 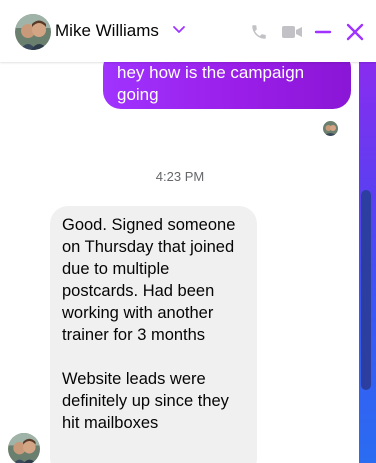 I want to click on sender-avatar, so click(x=24, y=448).